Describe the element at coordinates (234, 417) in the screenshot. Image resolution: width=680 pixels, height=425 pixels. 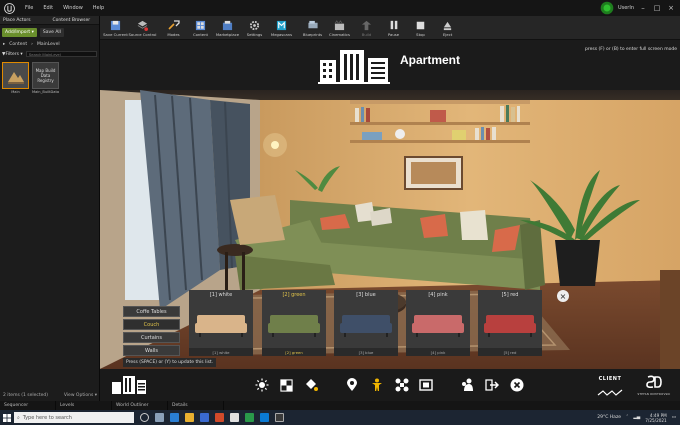
I see `app-icon` at that location.